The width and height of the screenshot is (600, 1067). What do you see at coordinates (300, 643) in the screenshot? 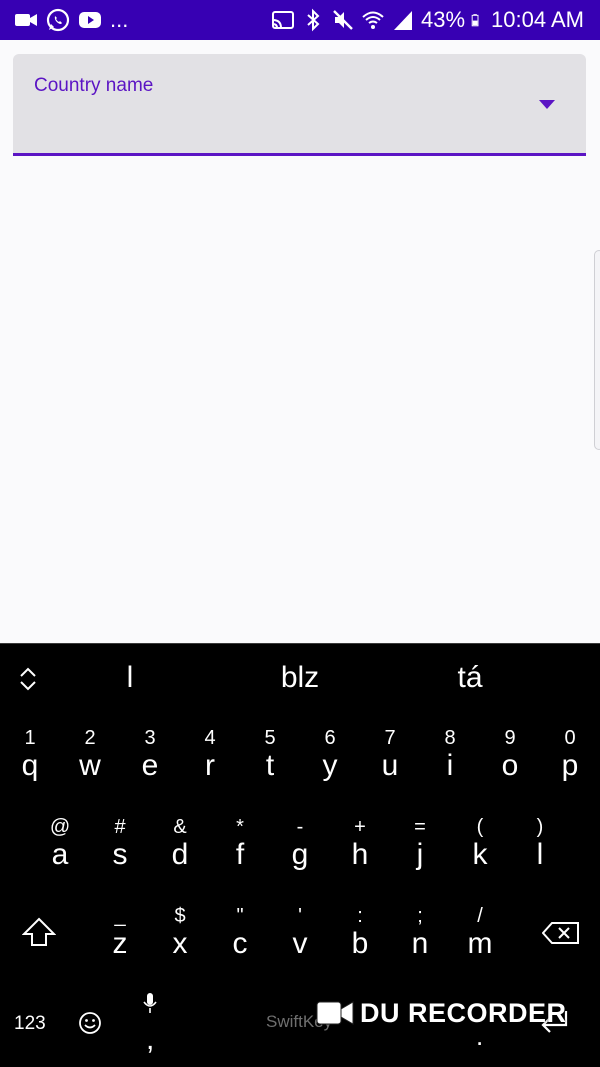
I see `keyboard-divider` at bounding box center [300, 643].